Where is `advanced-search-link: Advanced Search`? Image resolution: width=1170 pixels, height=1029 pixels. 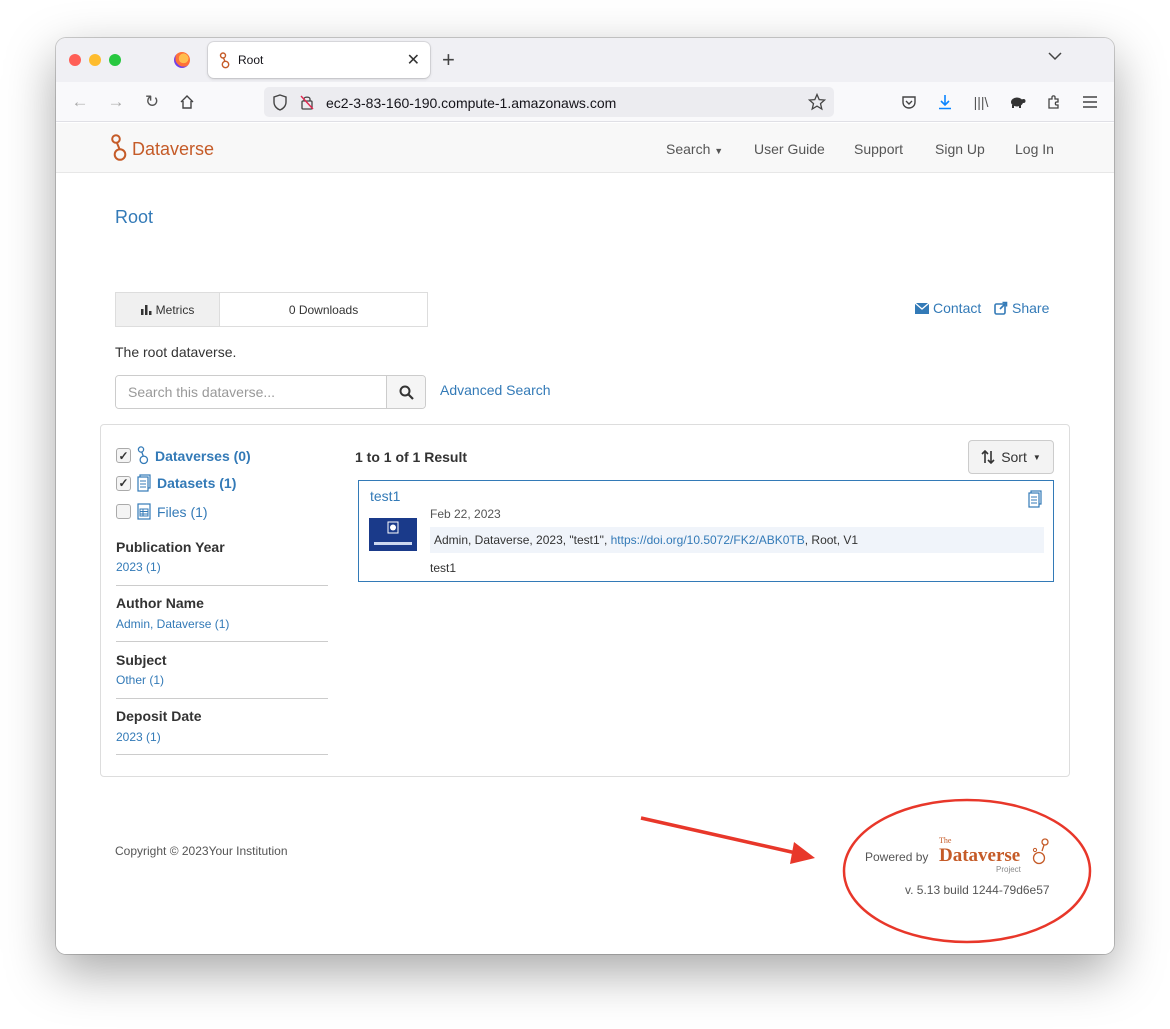
advanced-search-link: Advanced Search is located at coordinates (495, 390).